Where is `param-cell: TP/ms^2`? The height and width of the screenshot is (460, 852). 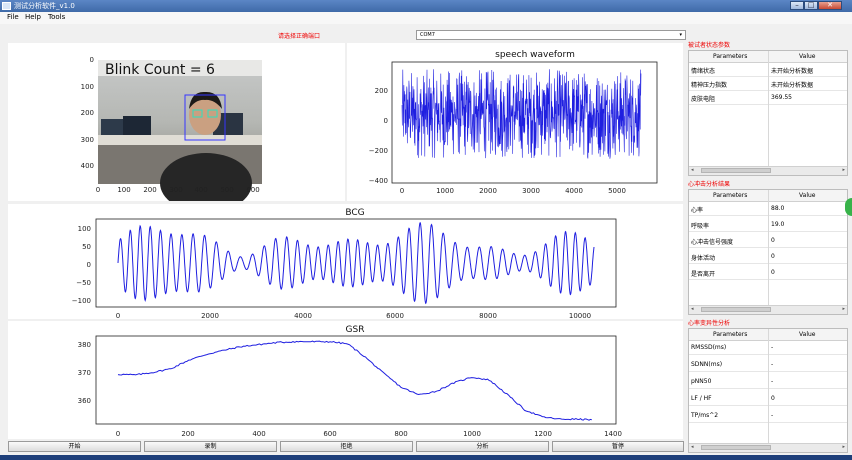
param-cell: TP/ms^2 is located at coordinates (705, 415).